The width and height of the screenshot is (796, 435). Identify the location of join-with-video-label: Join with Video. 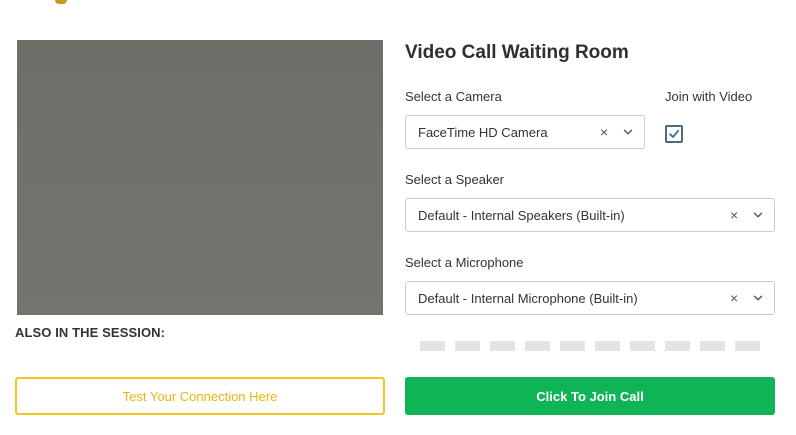
(709, 96).